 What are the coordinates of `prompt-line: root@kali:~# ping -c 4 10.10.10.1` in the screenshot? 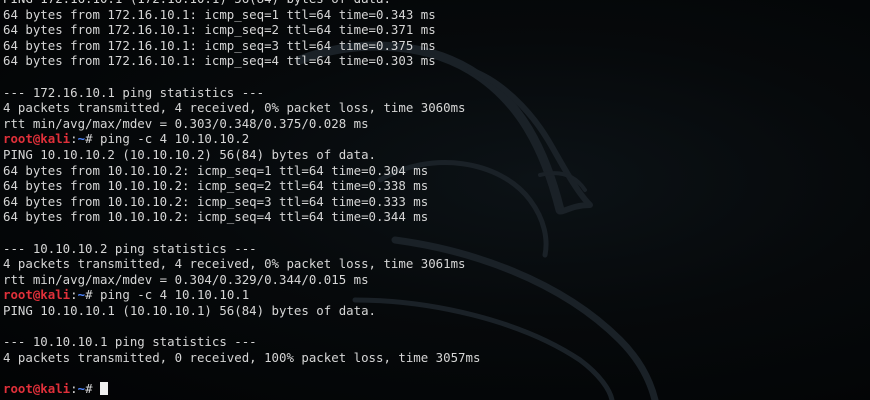 It's located at (436, 295).